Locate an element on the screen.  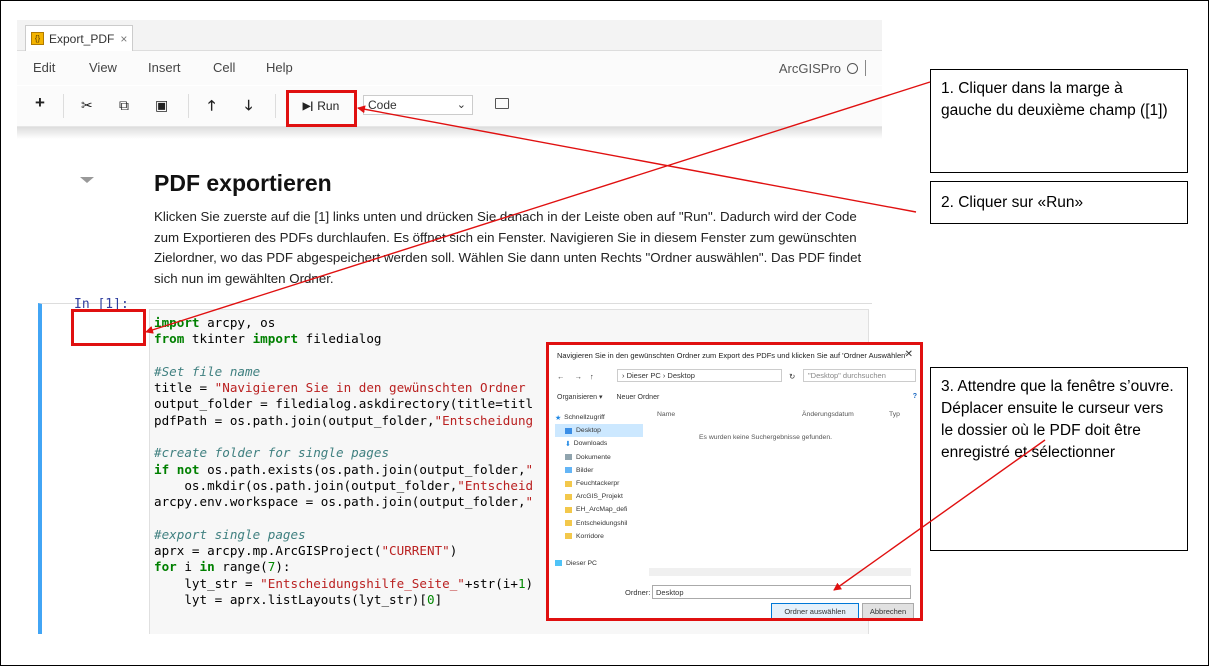
arrow-to-run is located at coordinates (637, 159).